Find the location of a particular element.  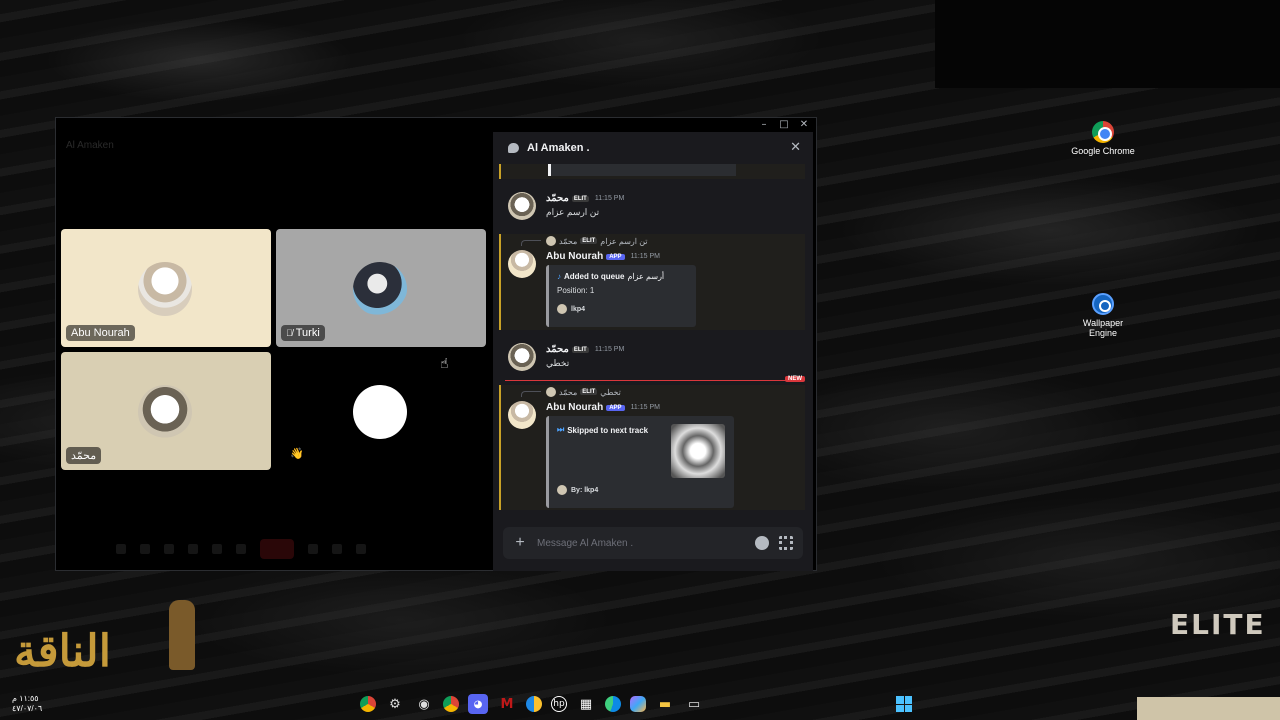

discord-icon: ◕ is located at coordinates (478, 704).